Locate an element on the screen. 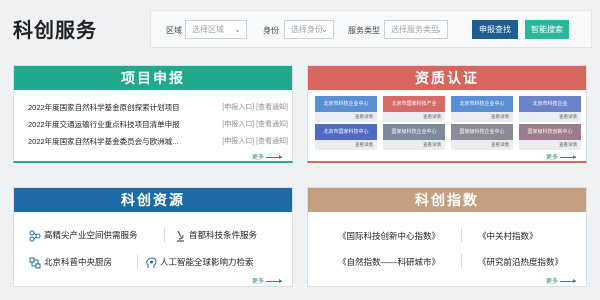  resource-item: 高精尖产业空间供需服务 is located at coordinates (83, 235).